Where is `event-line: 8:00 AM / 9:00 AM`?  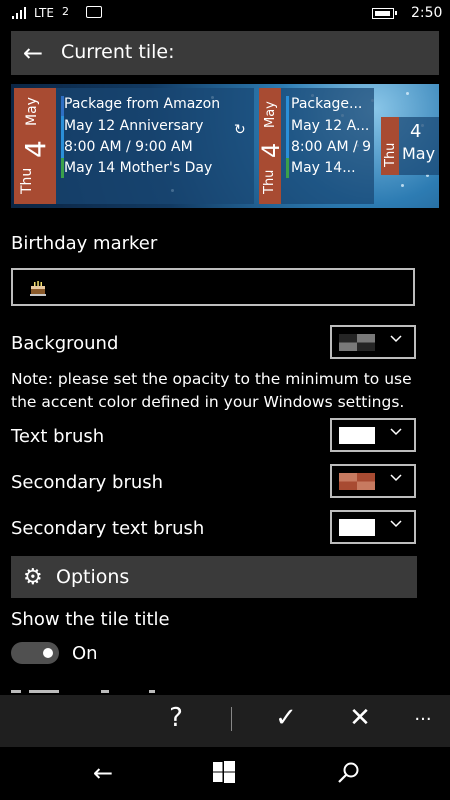 event-line: 8:00 AM / 9:00 AM is located at coordinates (128, 147).